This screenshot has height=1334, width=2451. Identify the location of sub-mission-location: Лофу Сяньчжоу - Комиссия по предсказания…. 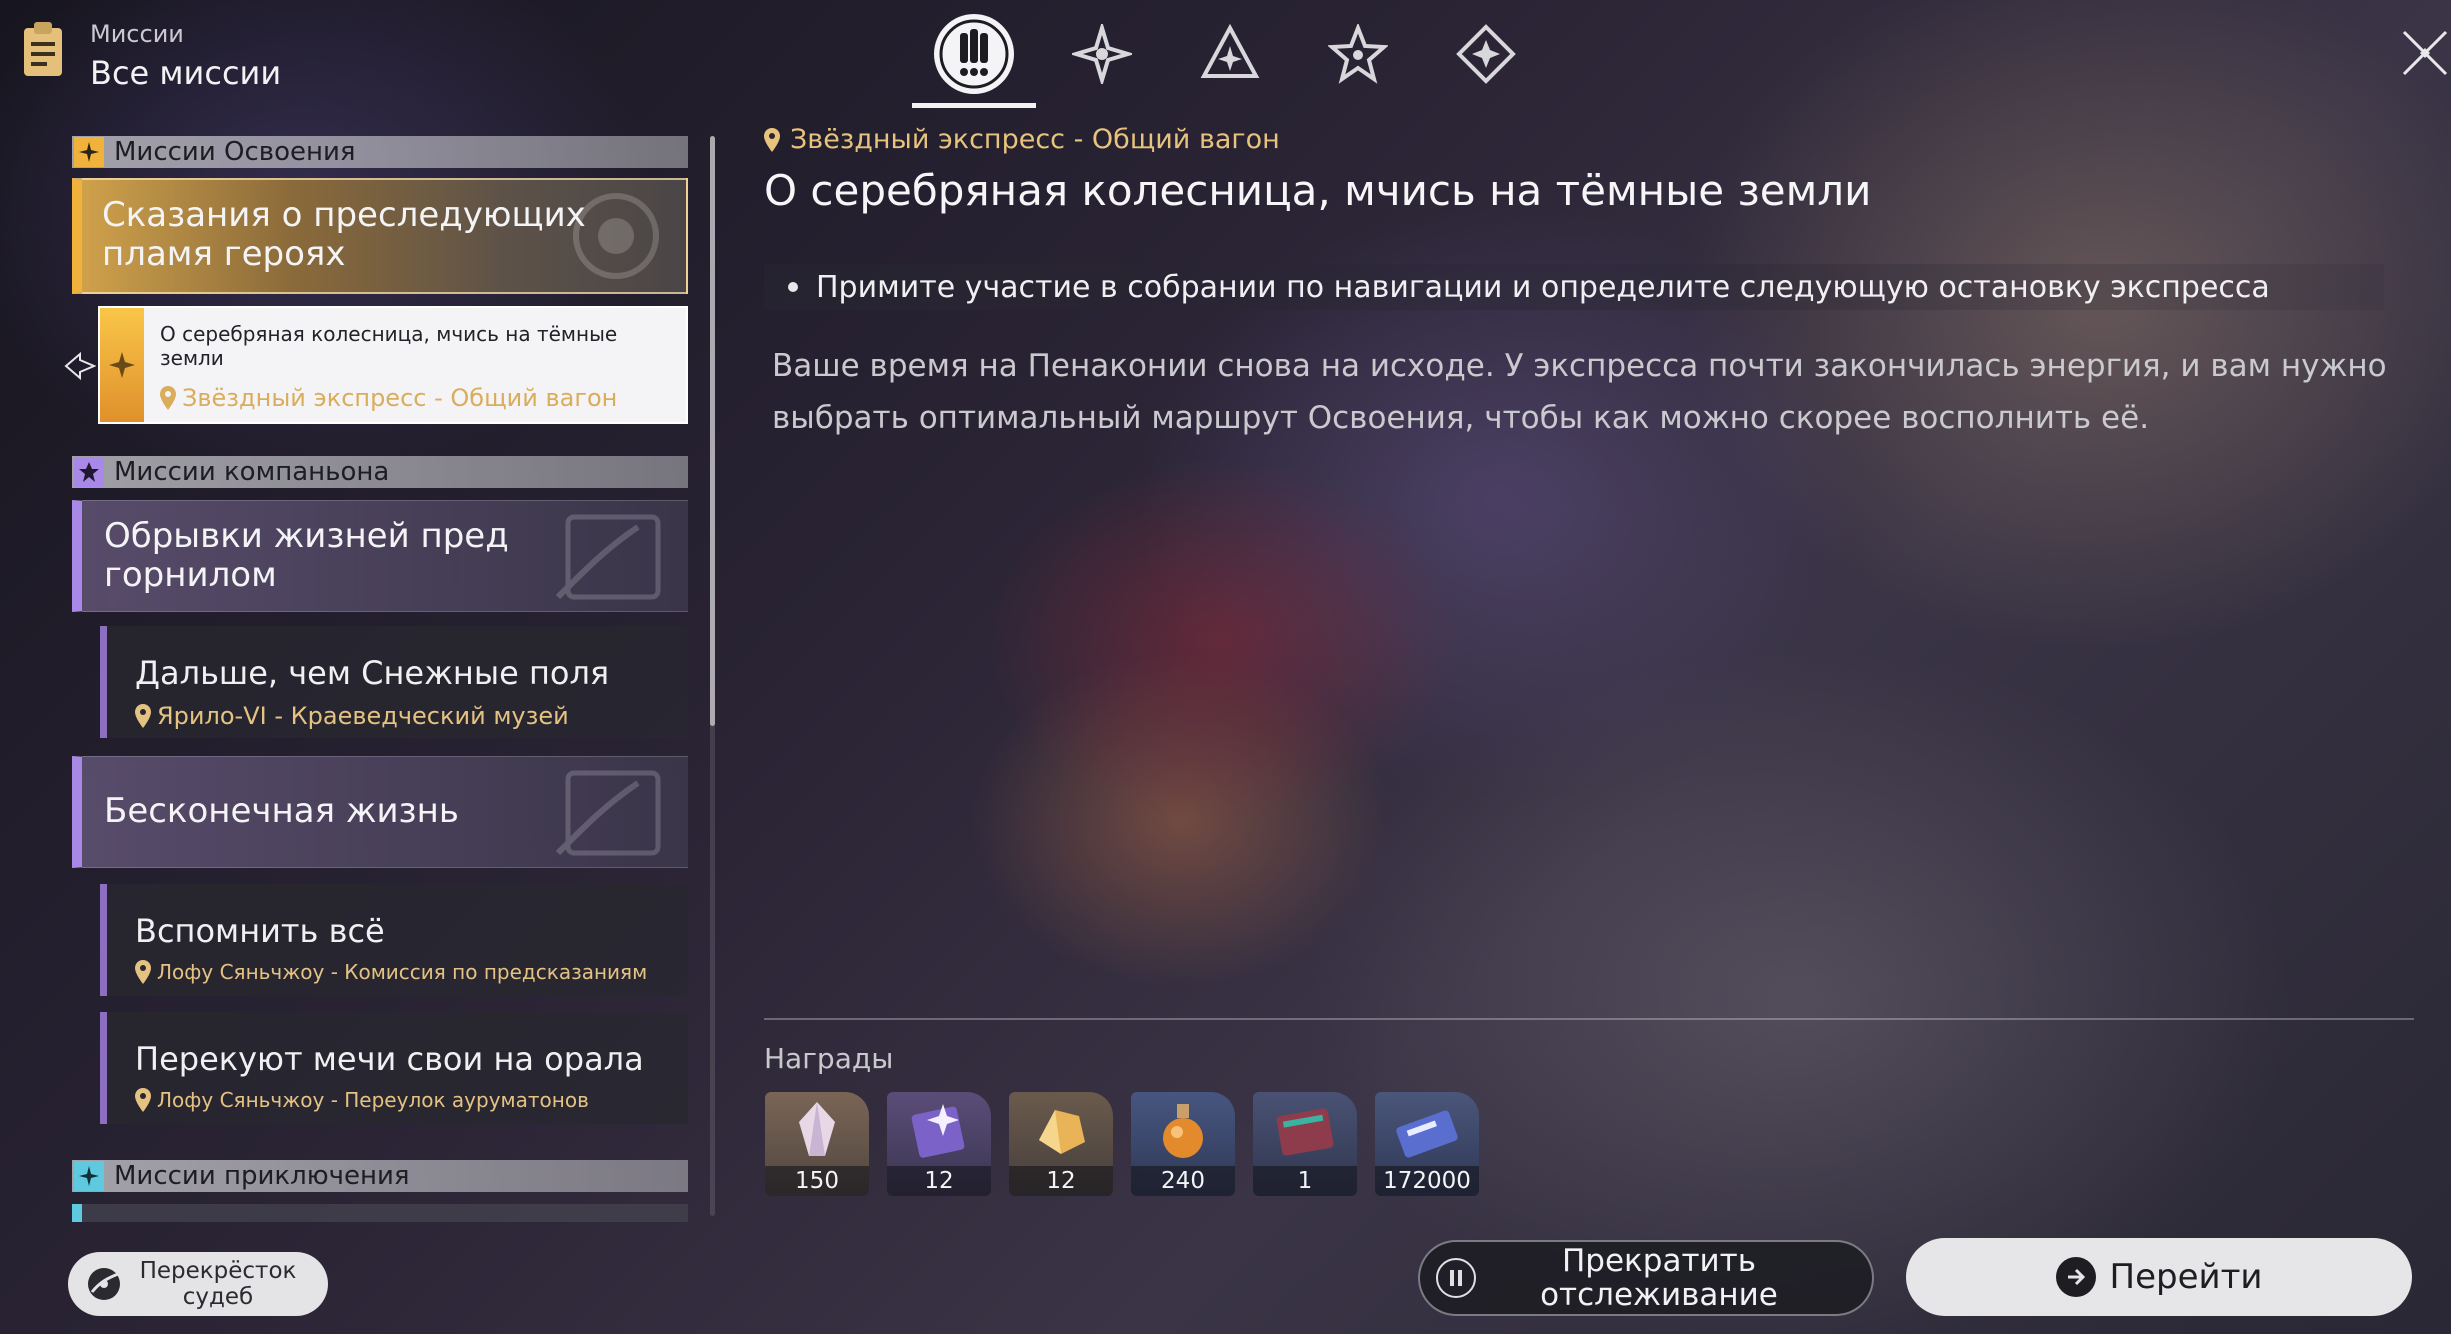
(411, 972).